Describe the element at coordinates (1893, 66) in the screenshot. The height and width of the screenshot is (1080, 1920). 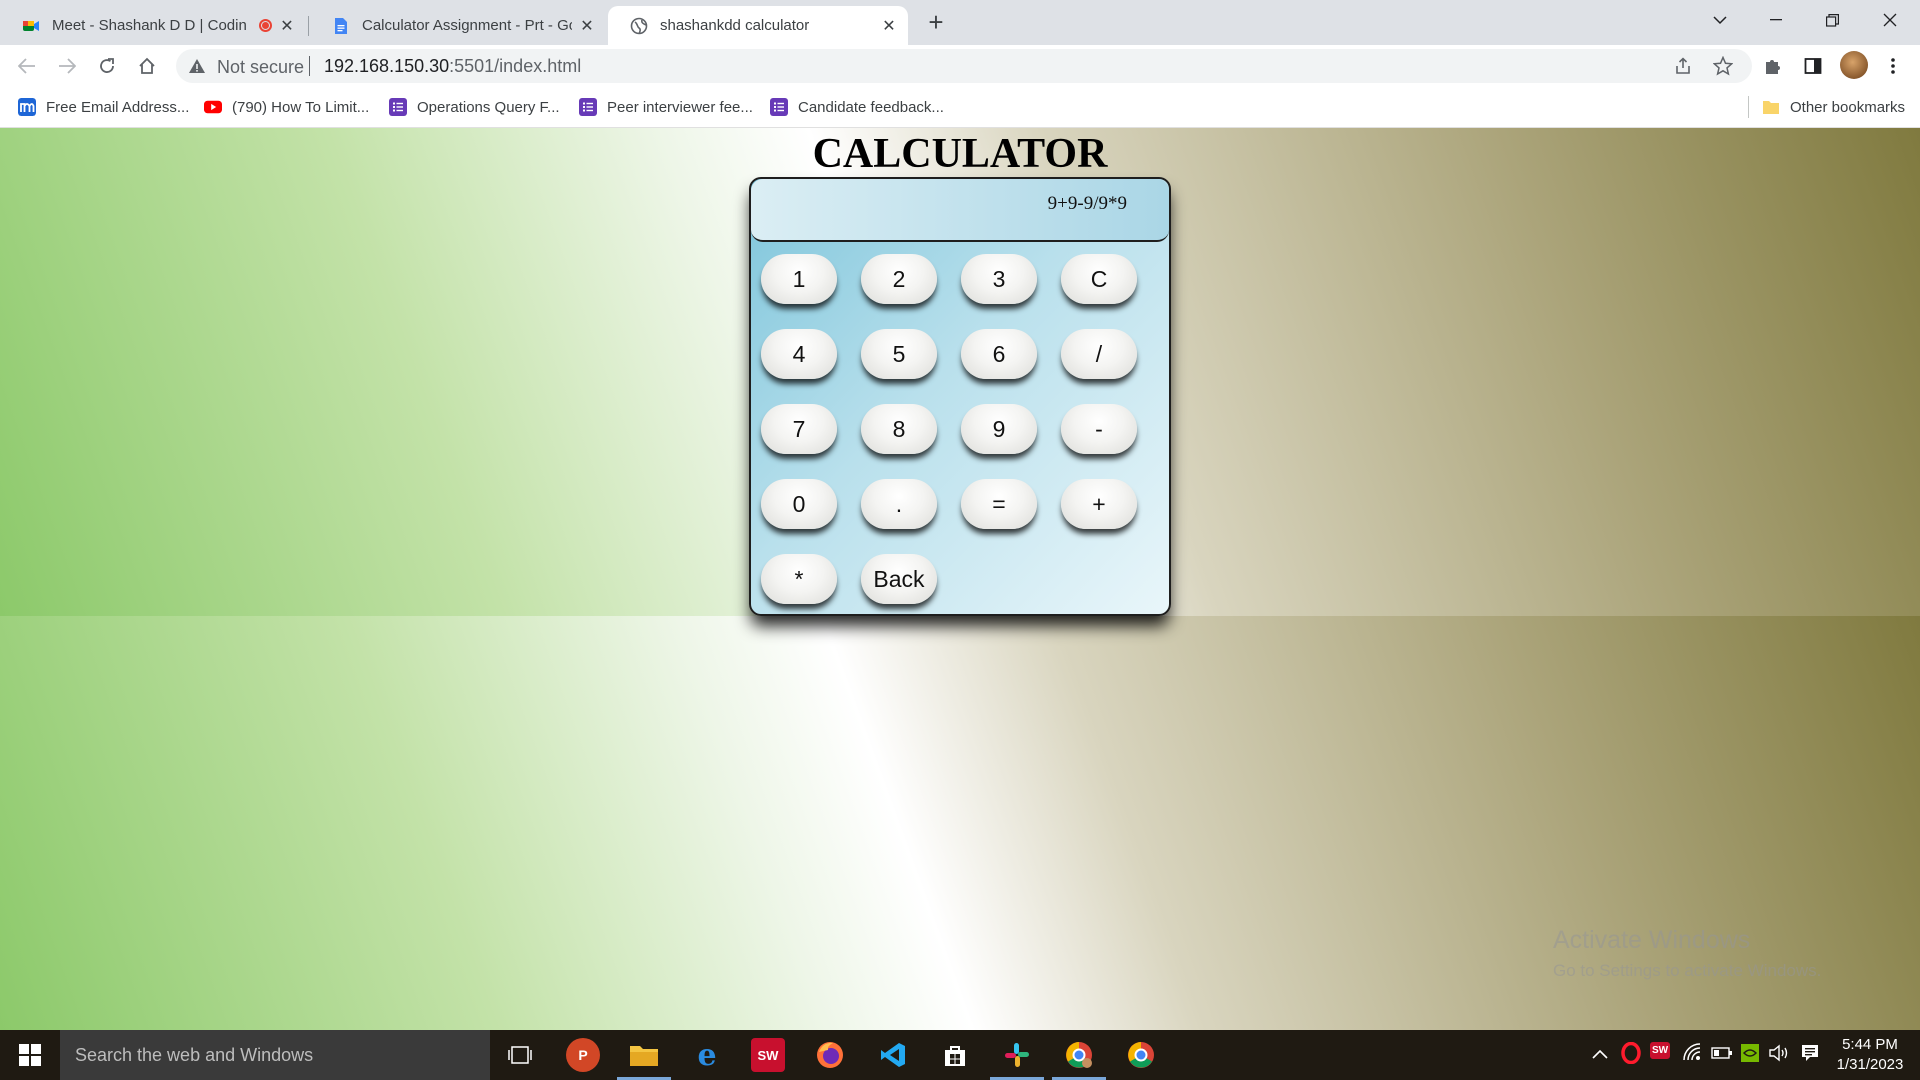
I see `more-menu-icon` at that location.